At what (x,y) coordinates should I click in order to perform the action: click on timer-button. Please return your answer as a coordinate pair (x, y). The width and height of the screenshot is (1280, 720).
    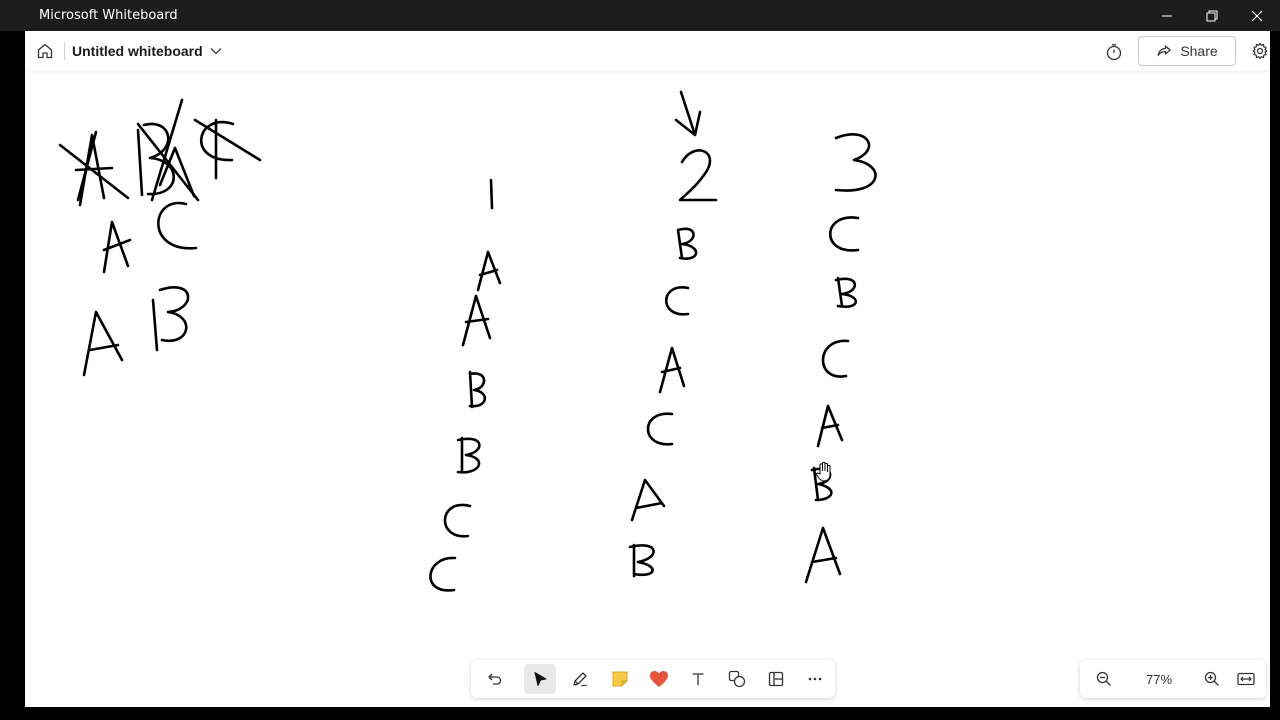
    Looking at the image, I should click on (1114, 52).